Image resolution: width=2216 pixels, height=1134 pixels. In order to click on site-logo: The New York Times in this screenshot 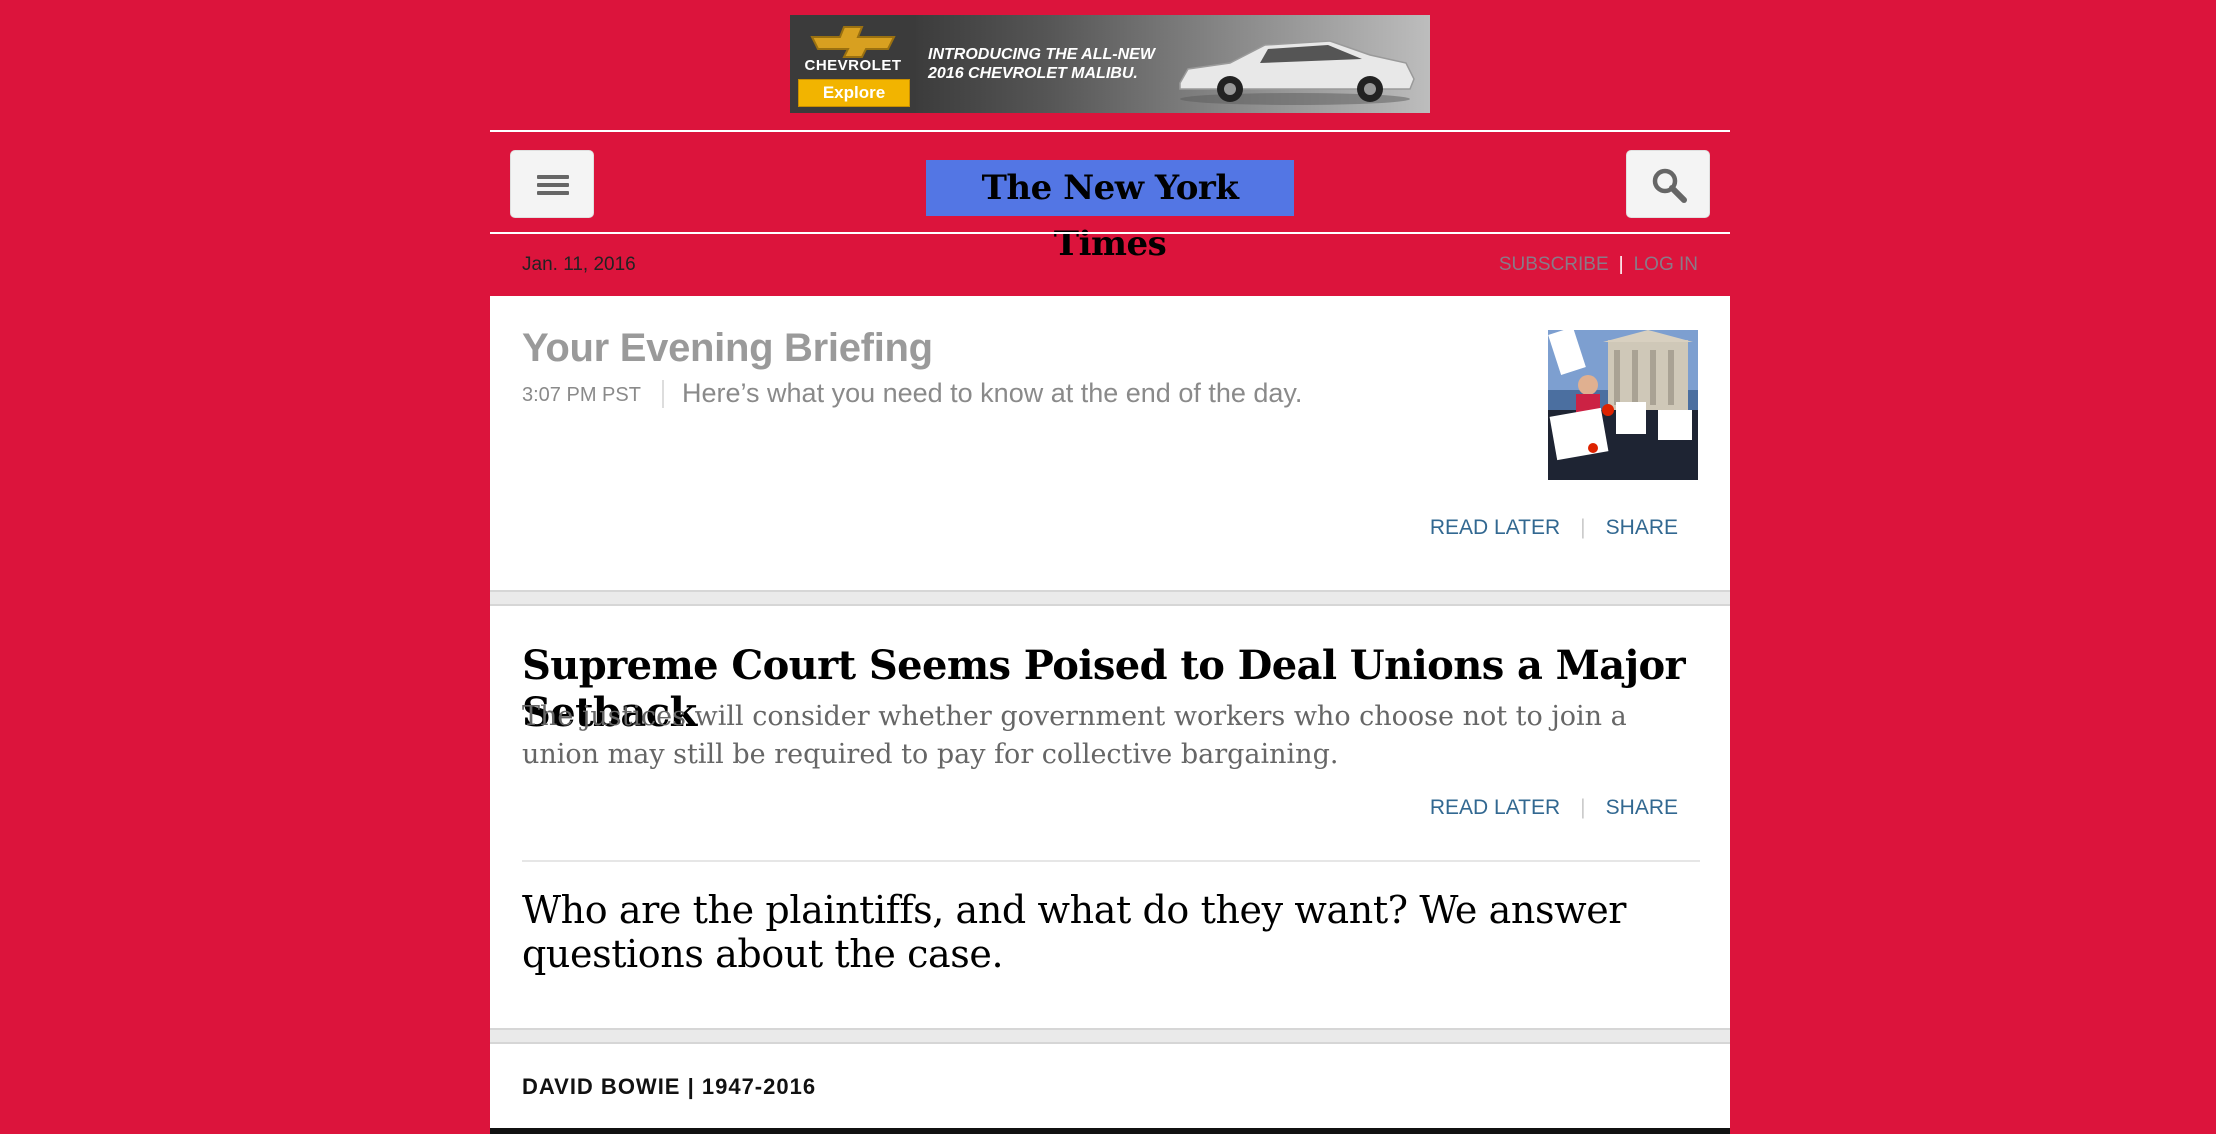, I will do `click(1110, 212)`.